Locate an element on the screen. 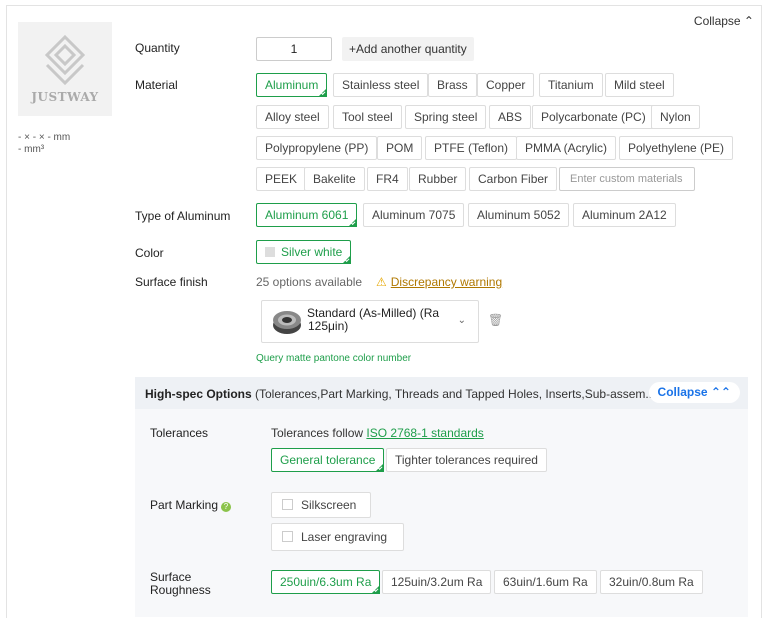 Image resolution: width=768 pixels, height=618 pixels. material-option-abs: ABS is located at coordinates (510, 117).